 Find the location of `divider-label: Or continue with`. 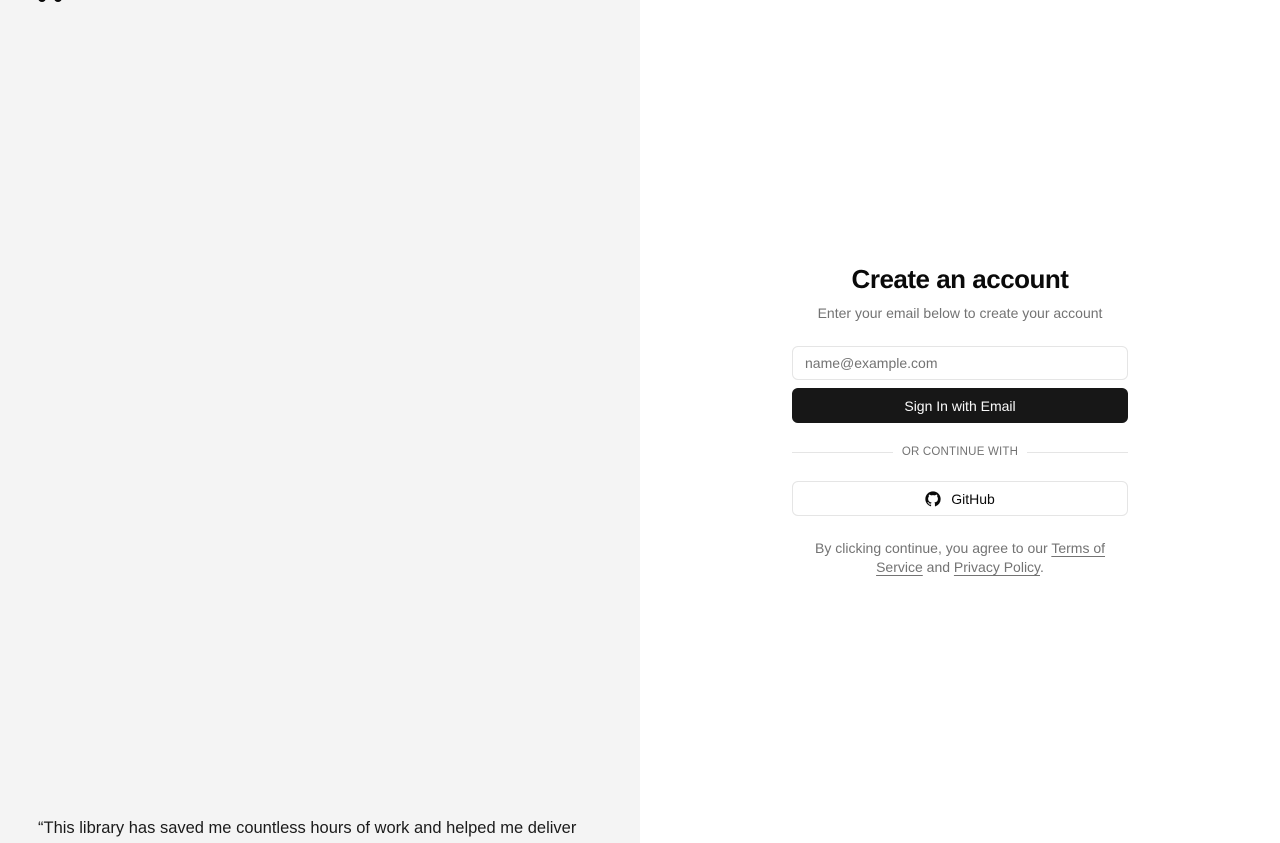

divider-label: Or continue with is located at coordinates (960, 452).